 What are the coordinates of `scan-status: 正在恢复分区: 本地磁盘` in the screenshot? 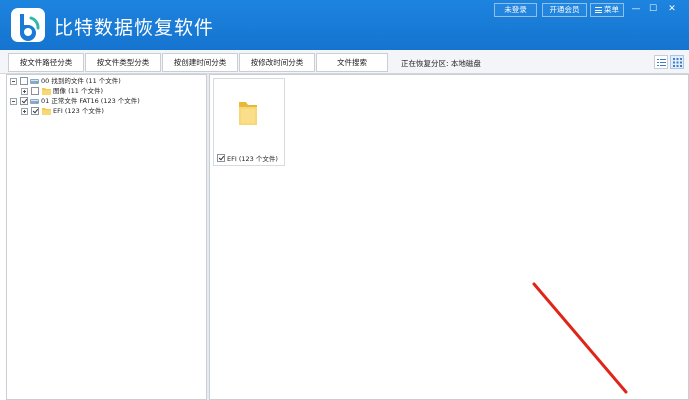 It's located at (441, 63).